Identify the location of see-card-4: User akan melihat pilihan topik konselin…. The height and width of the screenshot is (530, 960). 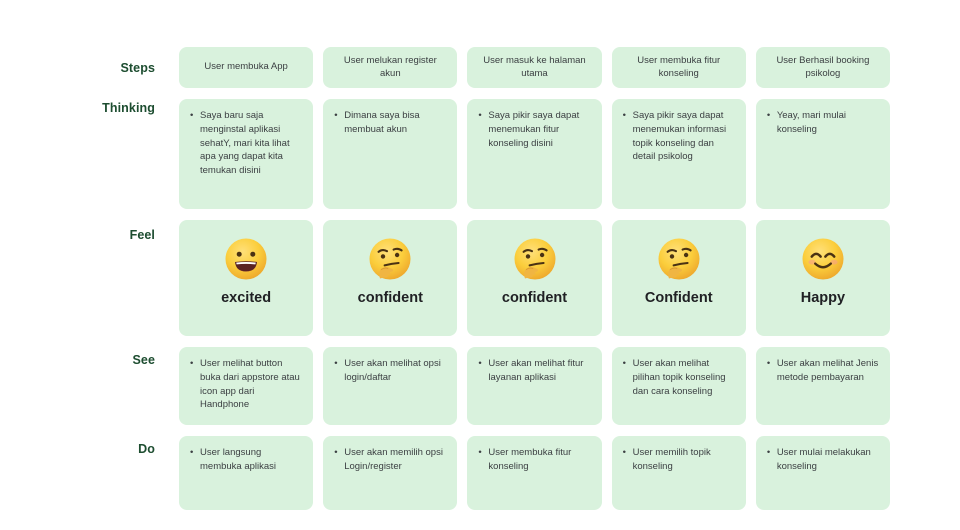
(678, 386).